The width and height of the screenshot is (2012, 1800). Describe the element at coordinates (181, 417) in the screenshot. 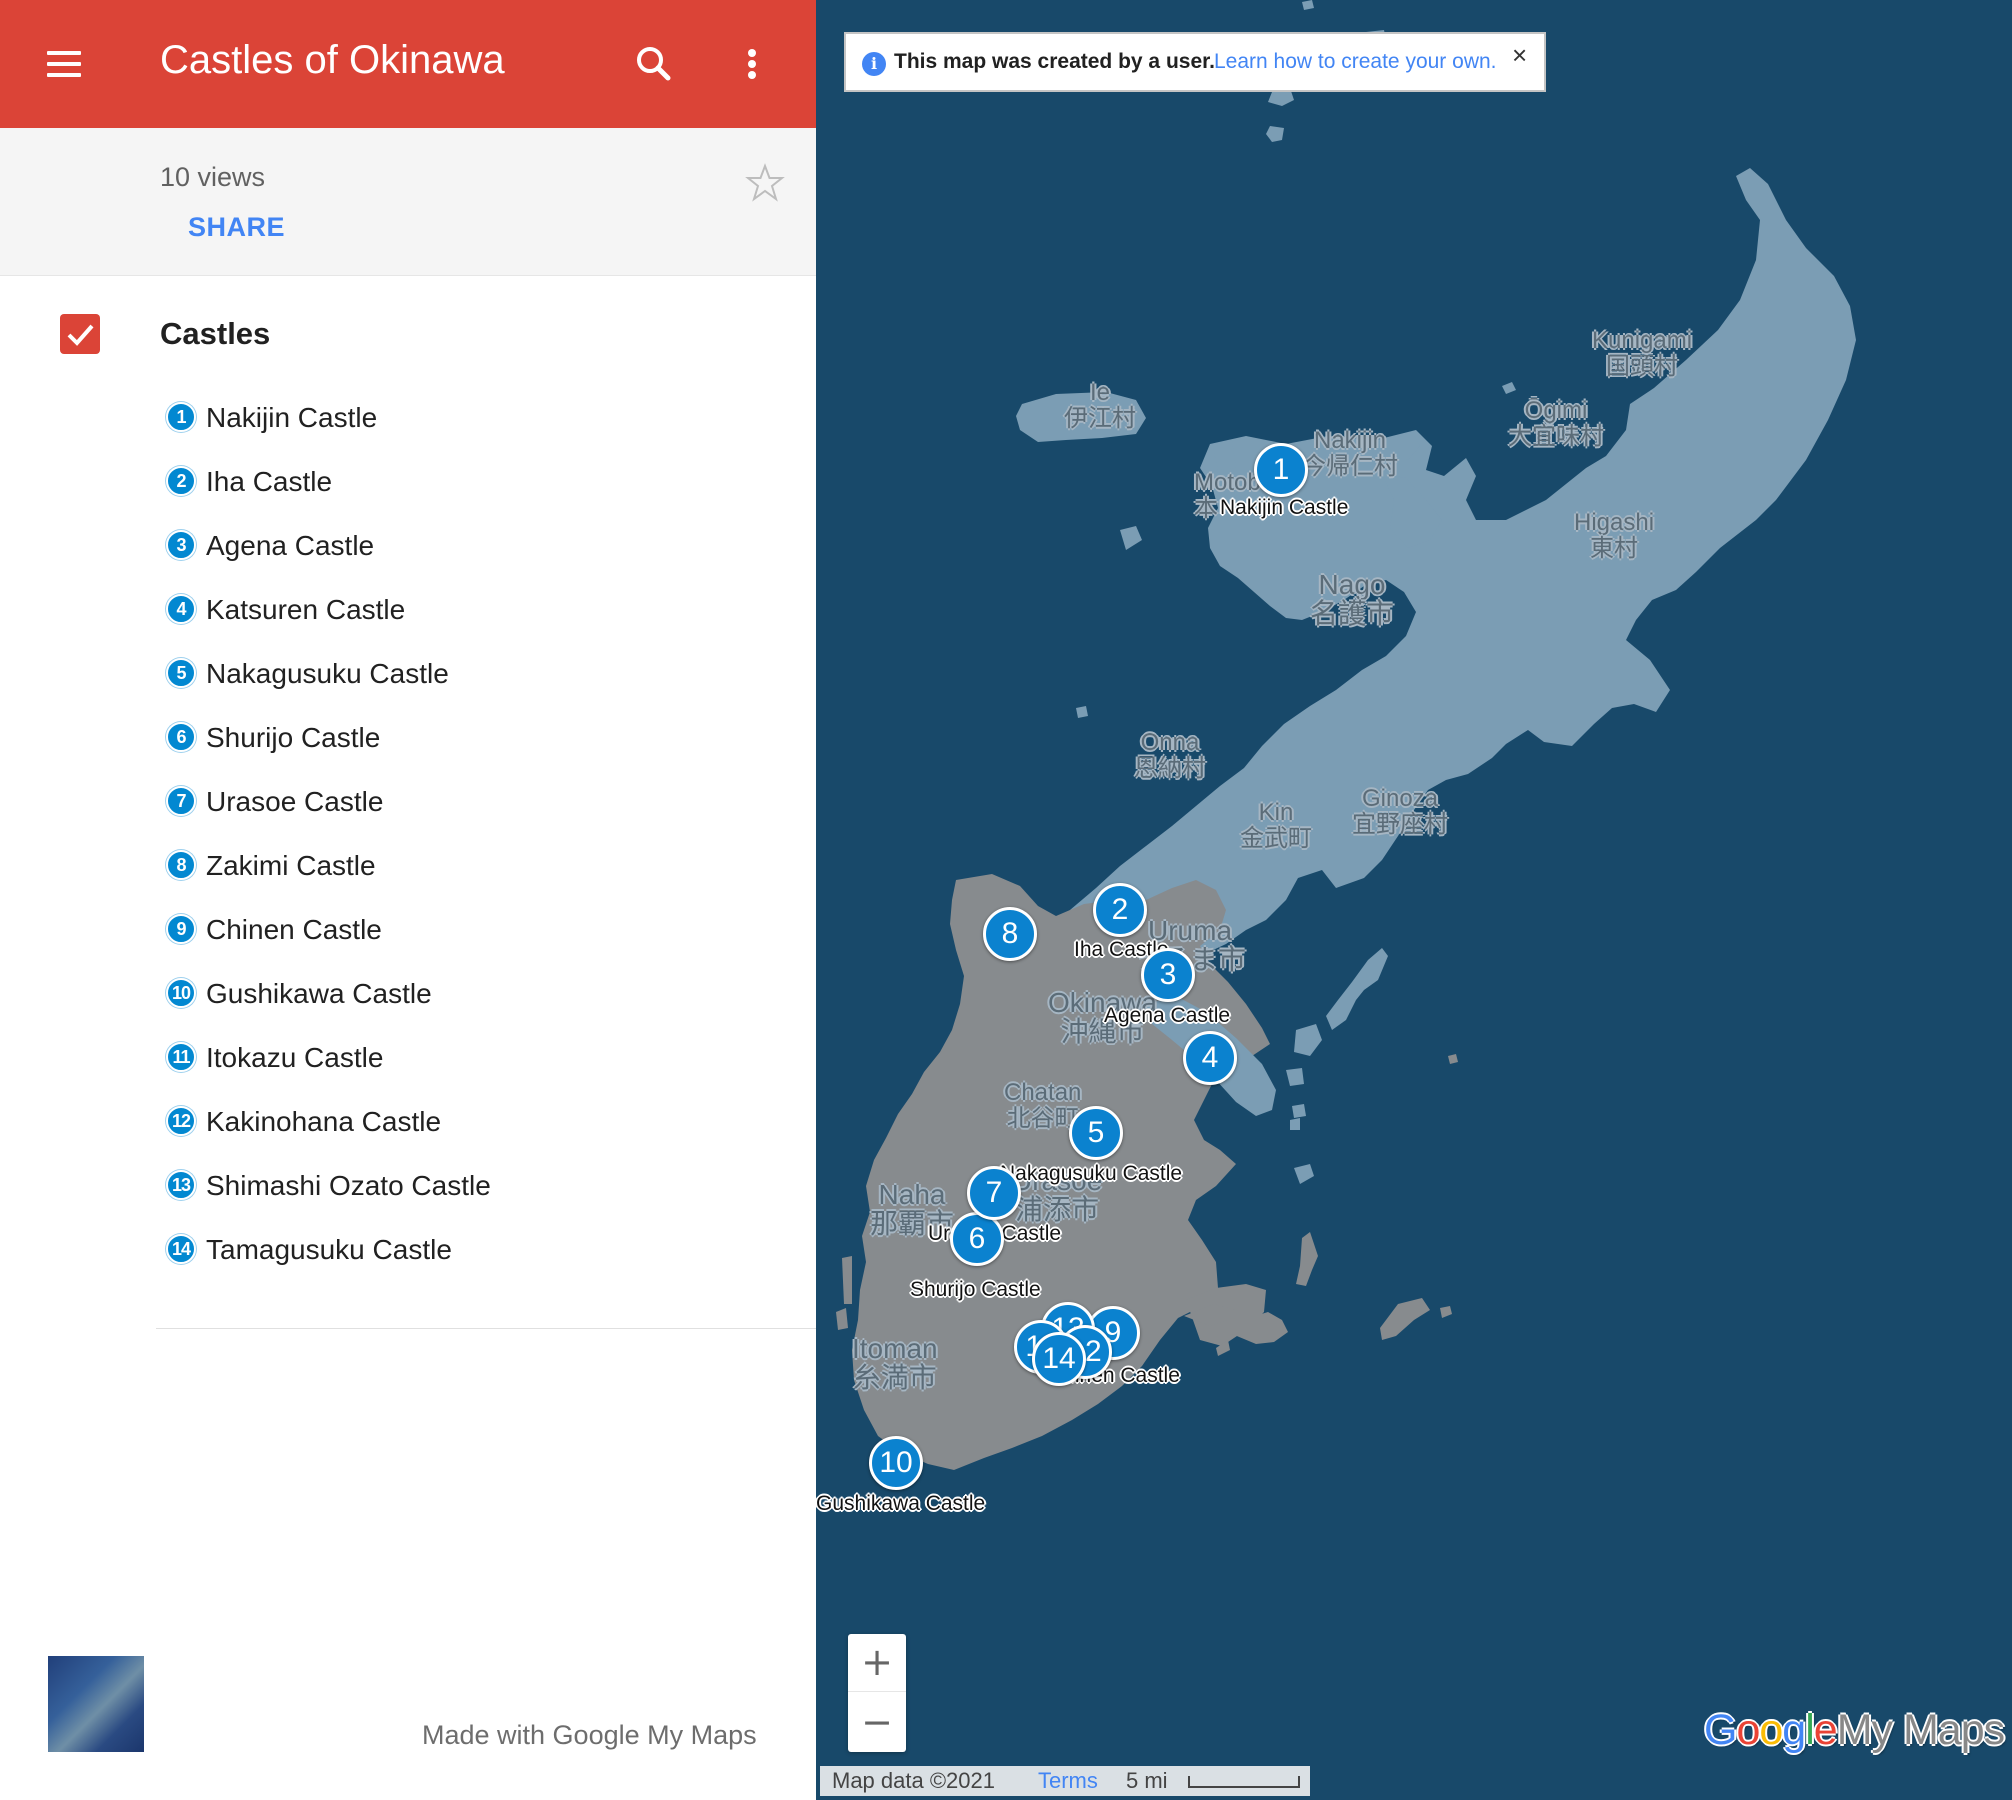

I see `marker-number-icon: 1` at that location.